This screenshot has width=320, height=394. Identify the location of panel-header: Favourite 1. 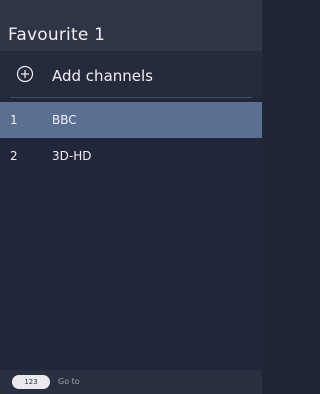
(131, 25).